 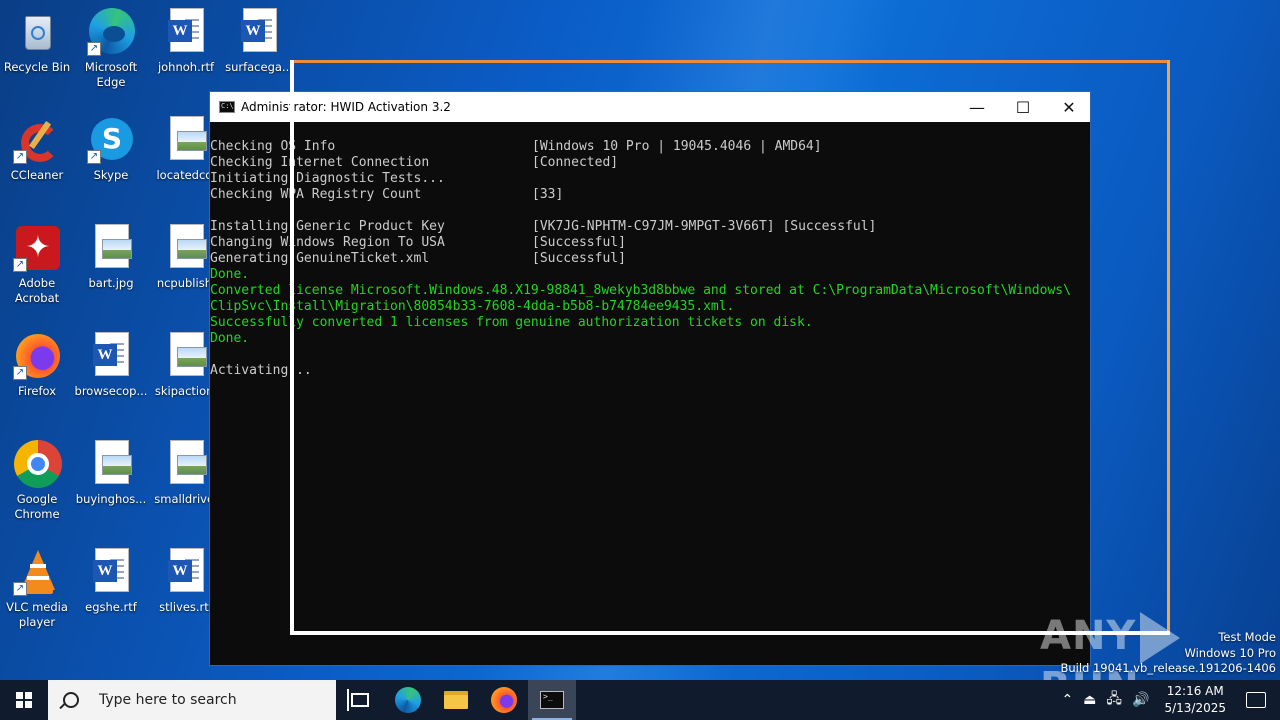 I want to click on desktop-icon-label: Adobe Acrobat, so click(x=37, y=290).